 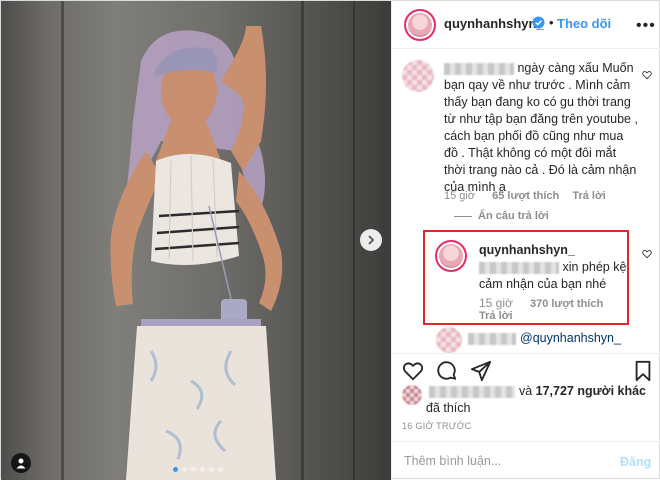 What do you see at coordinates (635, 462) in the screenshot?
I see `post-comment-button: Đăng` at bounding box center [635, 462].